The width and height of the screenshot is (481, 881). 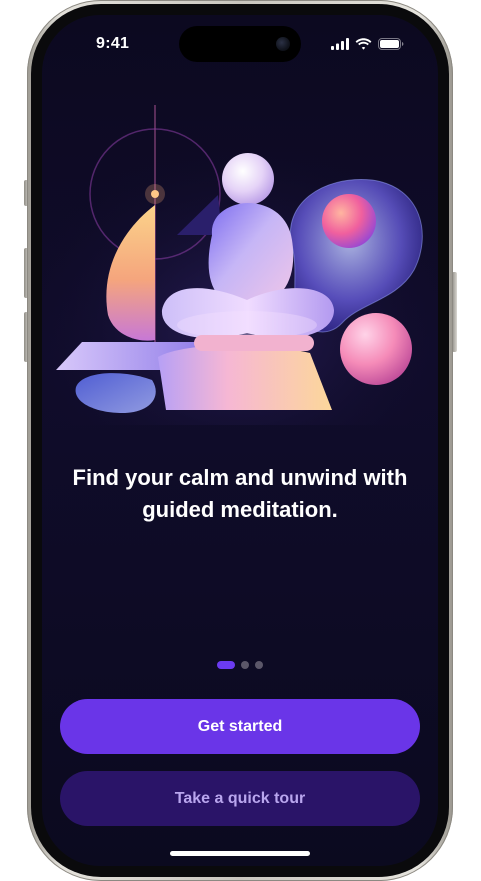 What do you see at coordinates (363, 44) in the screenshot?
I see `wifi-icon` at bounding box center [363, 44].